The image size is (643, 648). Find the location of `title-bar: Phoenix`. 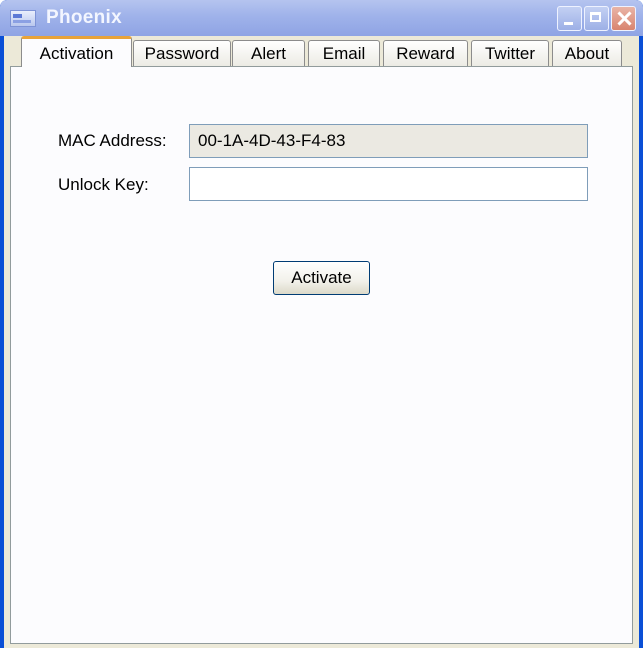

title-bar: Phoenix is located at coordinates (321, 18).